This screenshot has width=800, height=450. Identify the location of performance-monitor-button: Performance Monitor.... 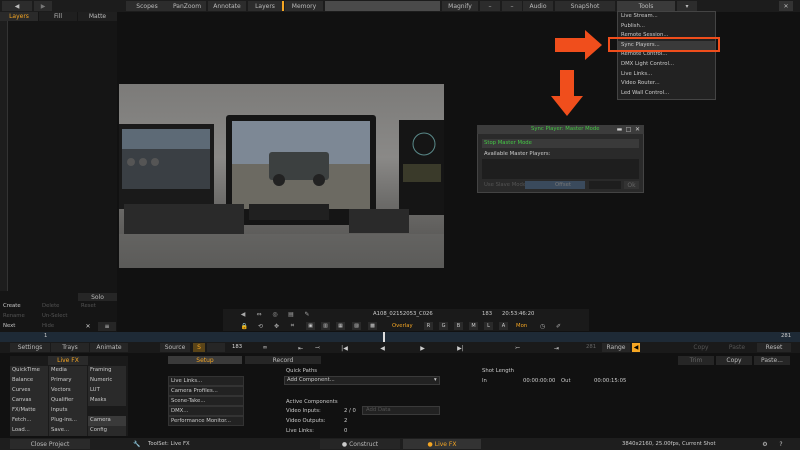
(206, 421).